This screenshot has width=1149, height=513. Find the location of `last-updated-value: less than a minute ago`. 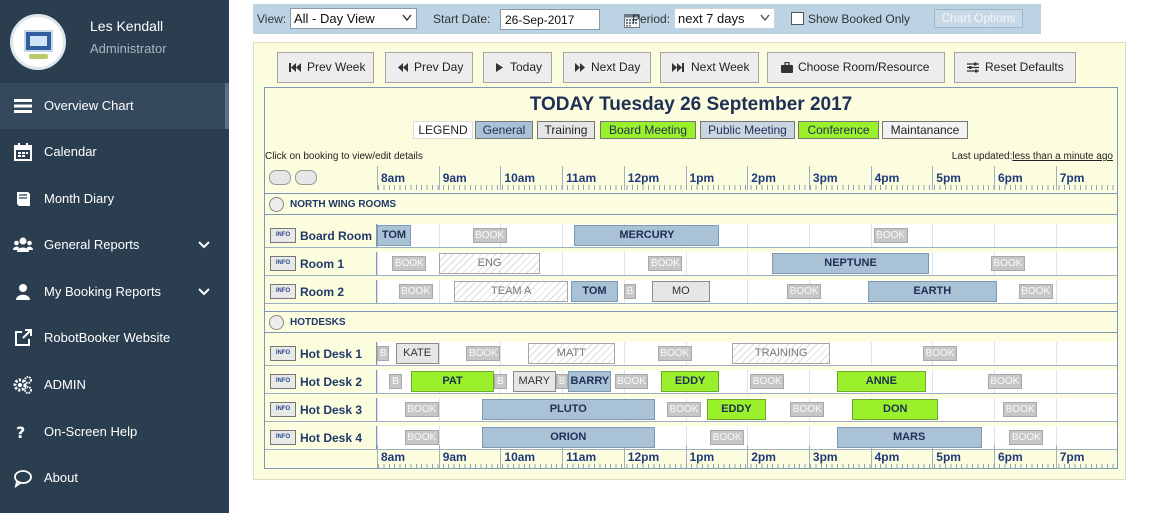

last-updated-value: less than a minute ago is located at coordinates (1062, 156).